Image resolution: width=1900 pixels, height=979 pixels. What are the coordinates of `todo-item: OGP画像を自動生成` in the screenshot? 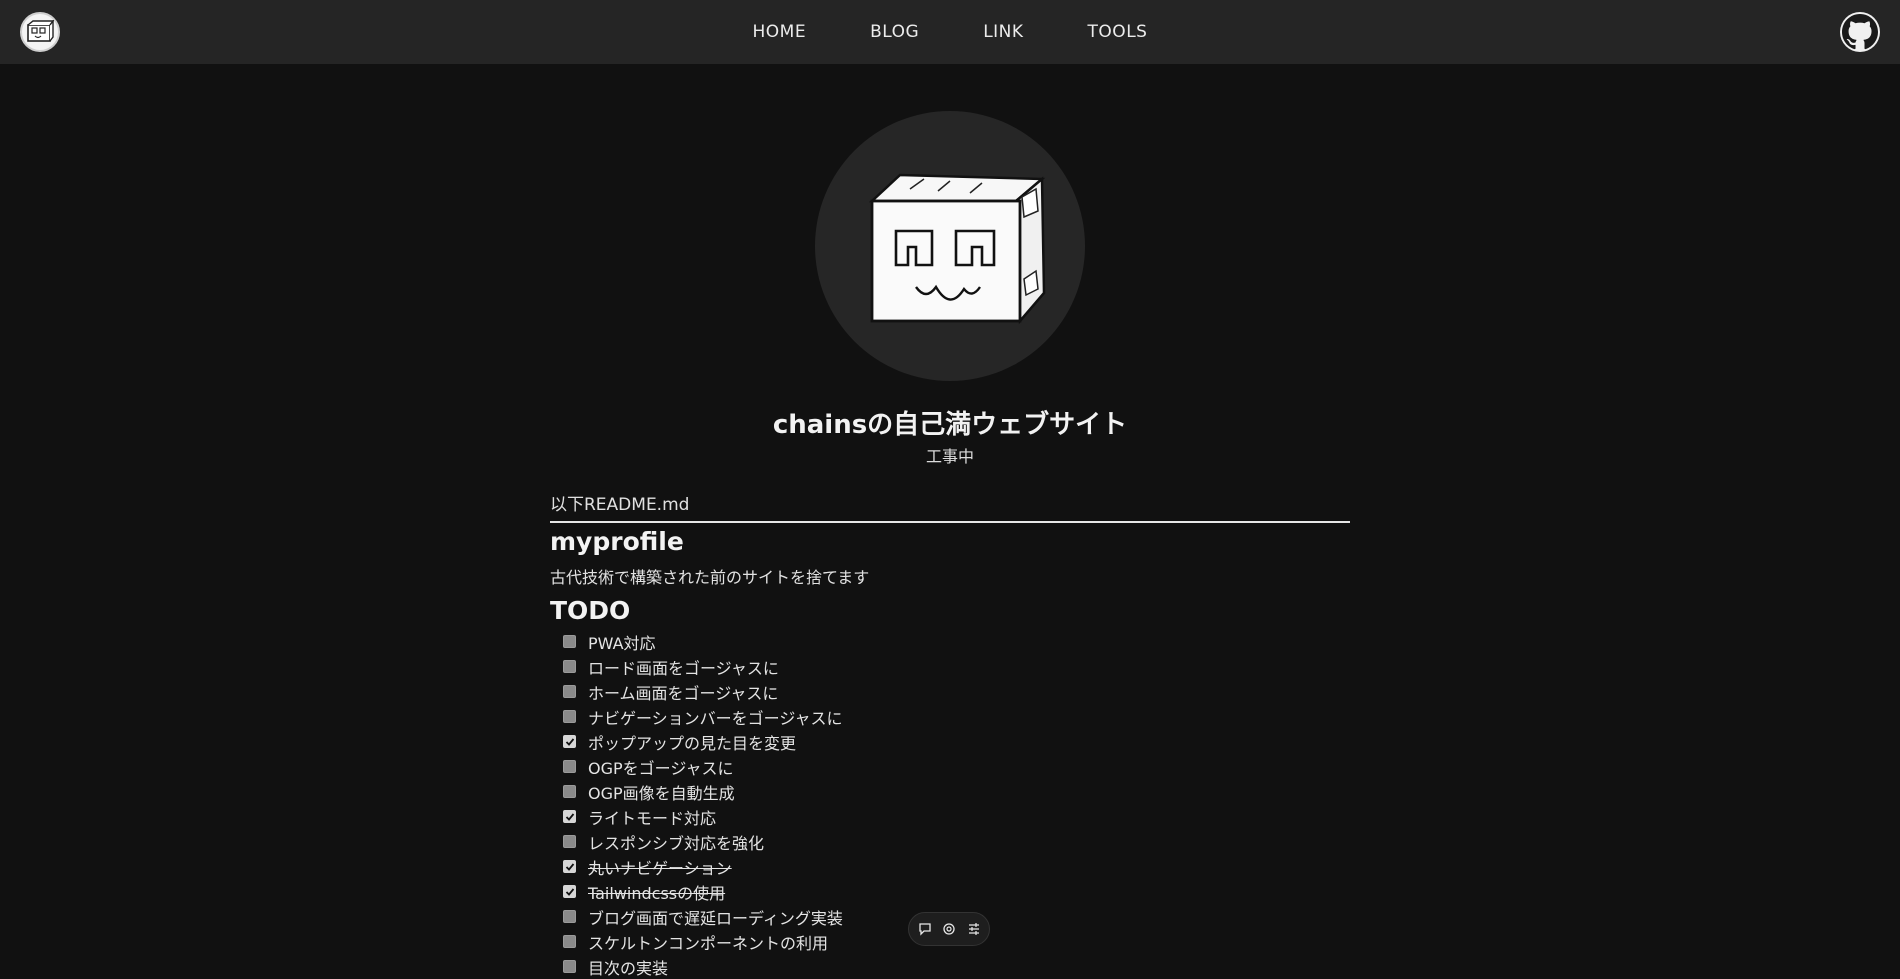 It's located at (956, 791).